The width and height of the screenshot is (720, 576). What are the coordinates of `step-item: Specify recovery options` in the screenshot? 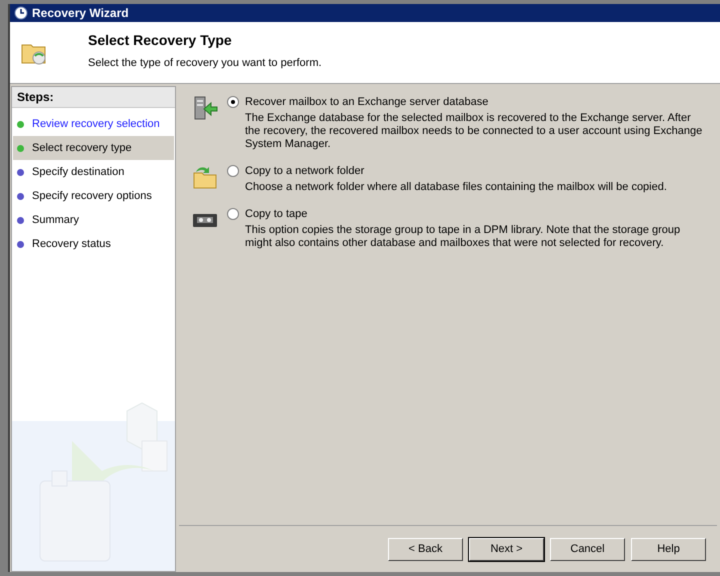 It's located at (93, 196).